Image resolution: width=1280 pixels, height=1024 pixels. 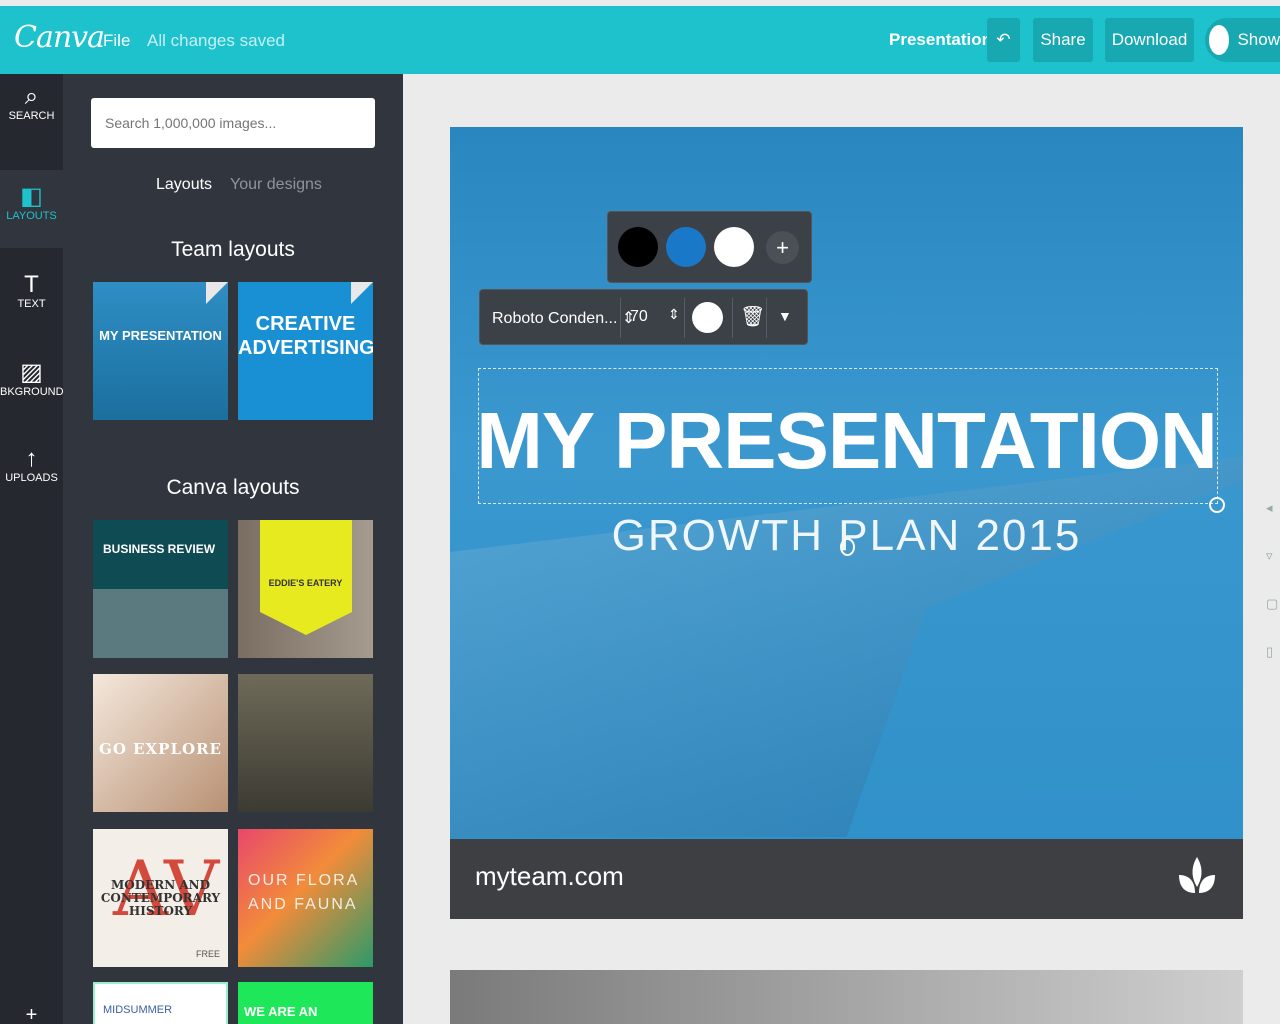 I want to click on undo-icon: ↶, so click(x=1003, y=39).